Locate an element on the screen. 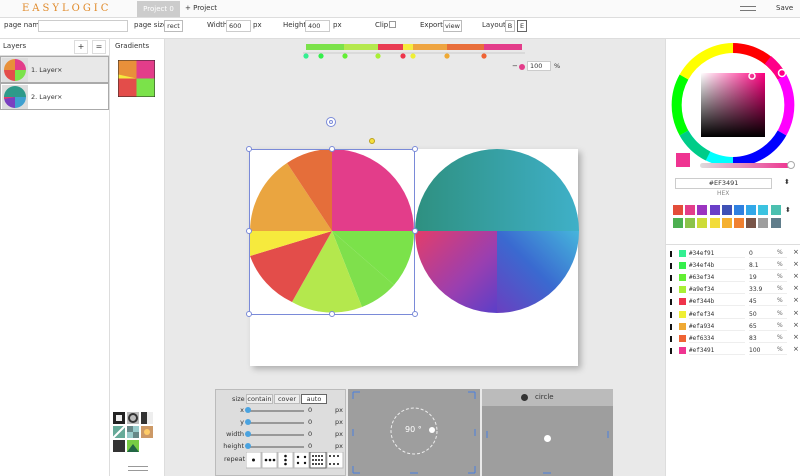  layer-menu-button: = is located at coordinates (99, 47).